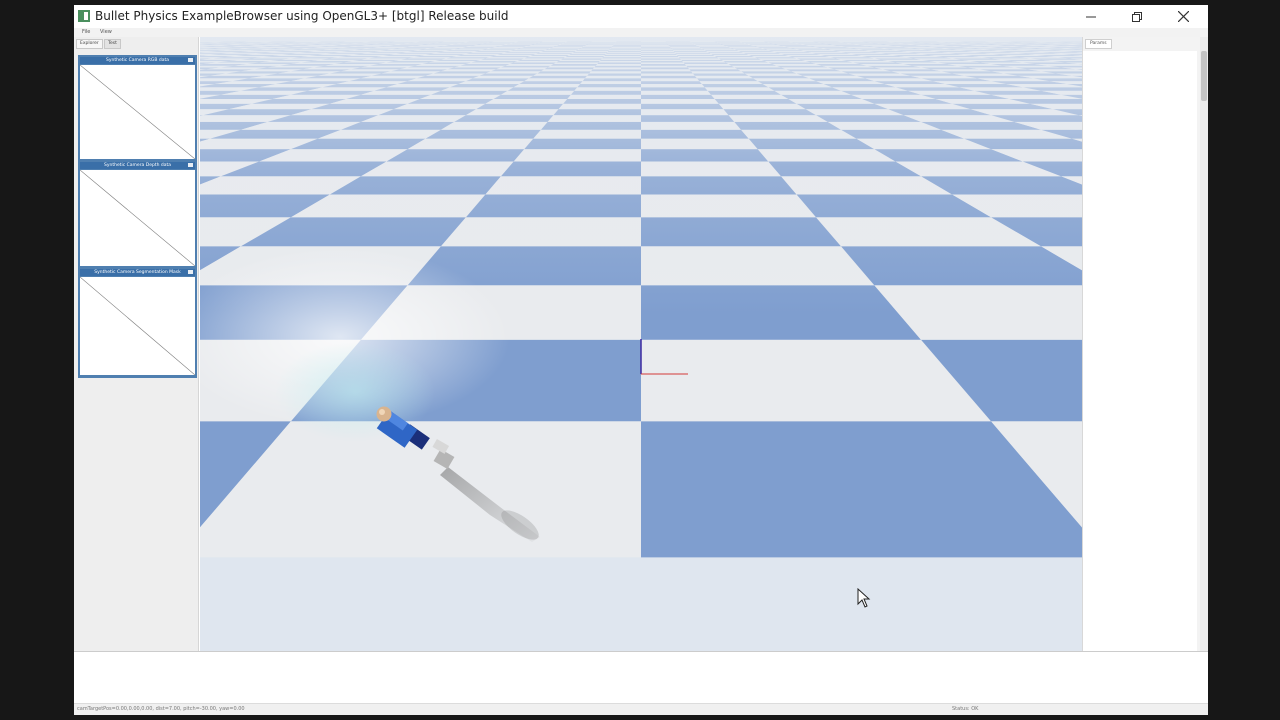 The width and height of the screenshot is (1280, 720). What do you see at coordinates (86, 32) in the screenshot?
I see `menu-file: File` at bounding box center [86, 32].